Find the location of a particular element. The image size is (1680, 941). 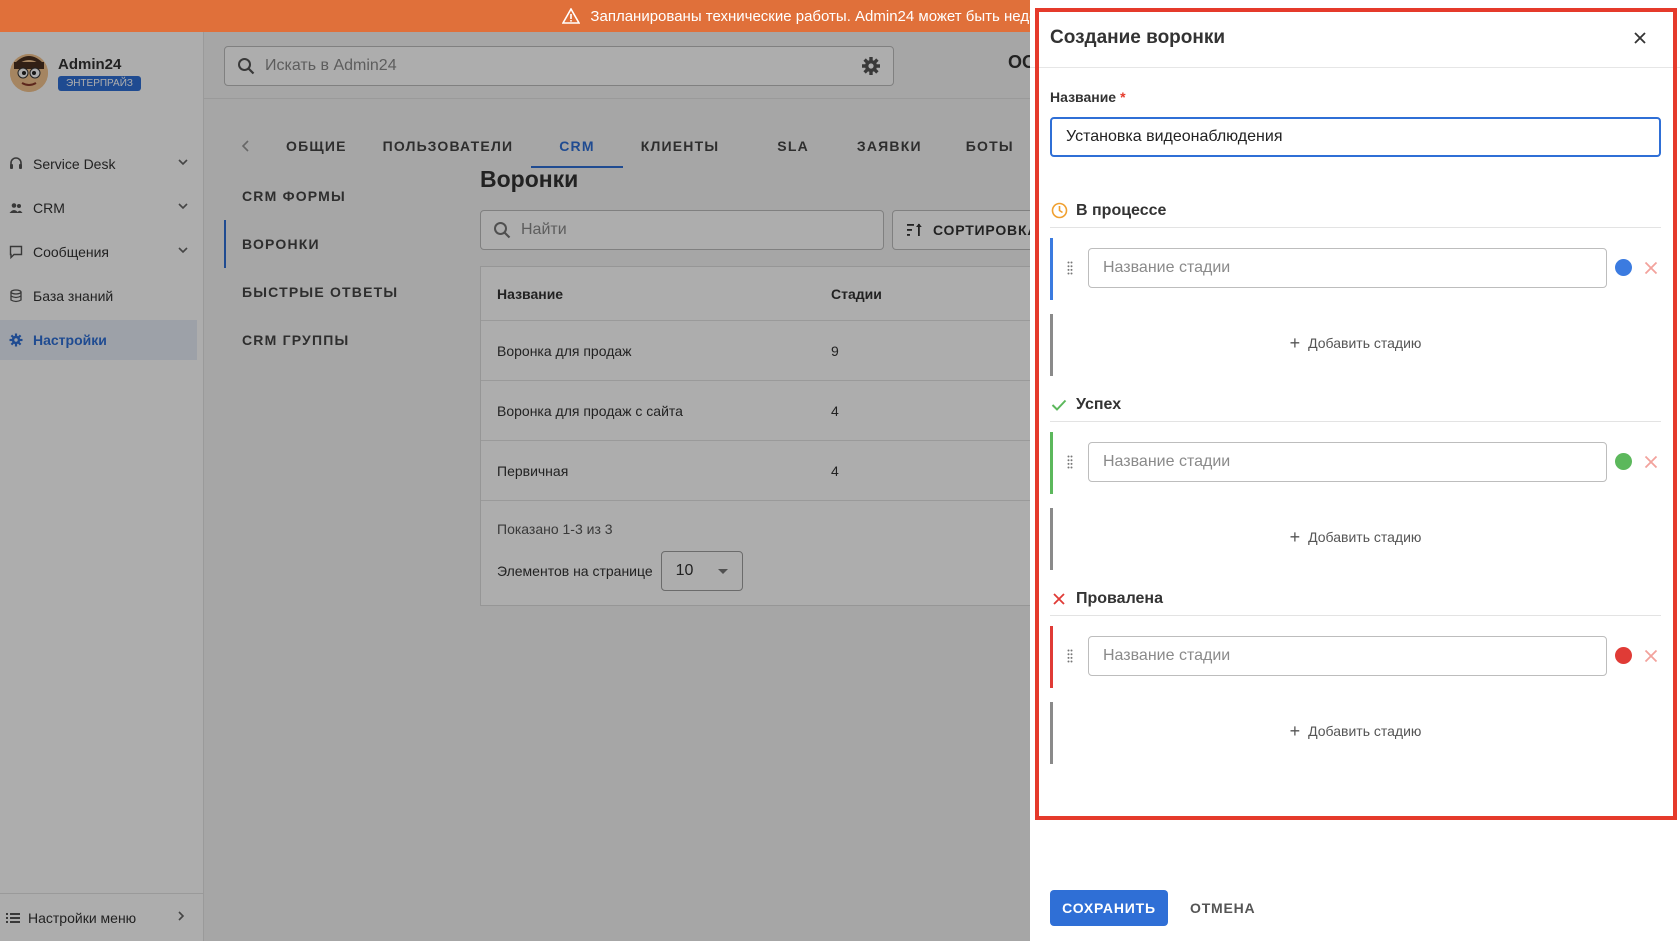

stage-group-in-progress: В процессе + Добавить стадию is located at coordinates (1355, 287).